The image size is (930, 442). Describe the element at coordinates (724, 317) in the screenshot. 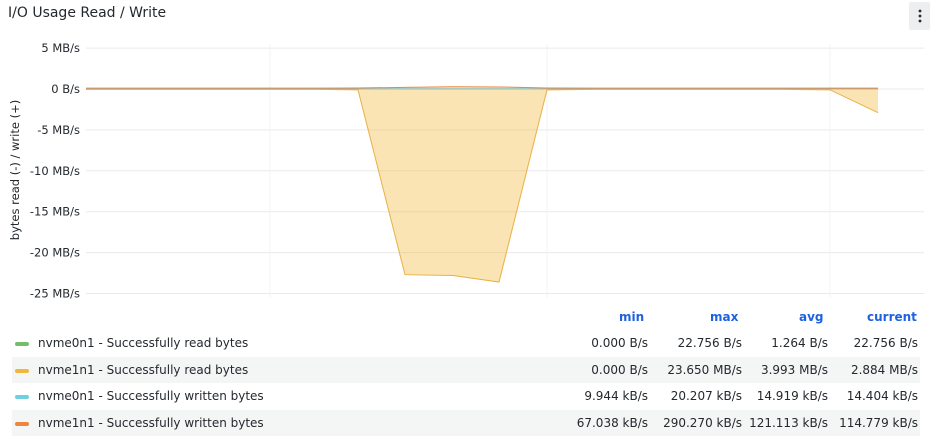

I see `legend-col-max: max` at that location.